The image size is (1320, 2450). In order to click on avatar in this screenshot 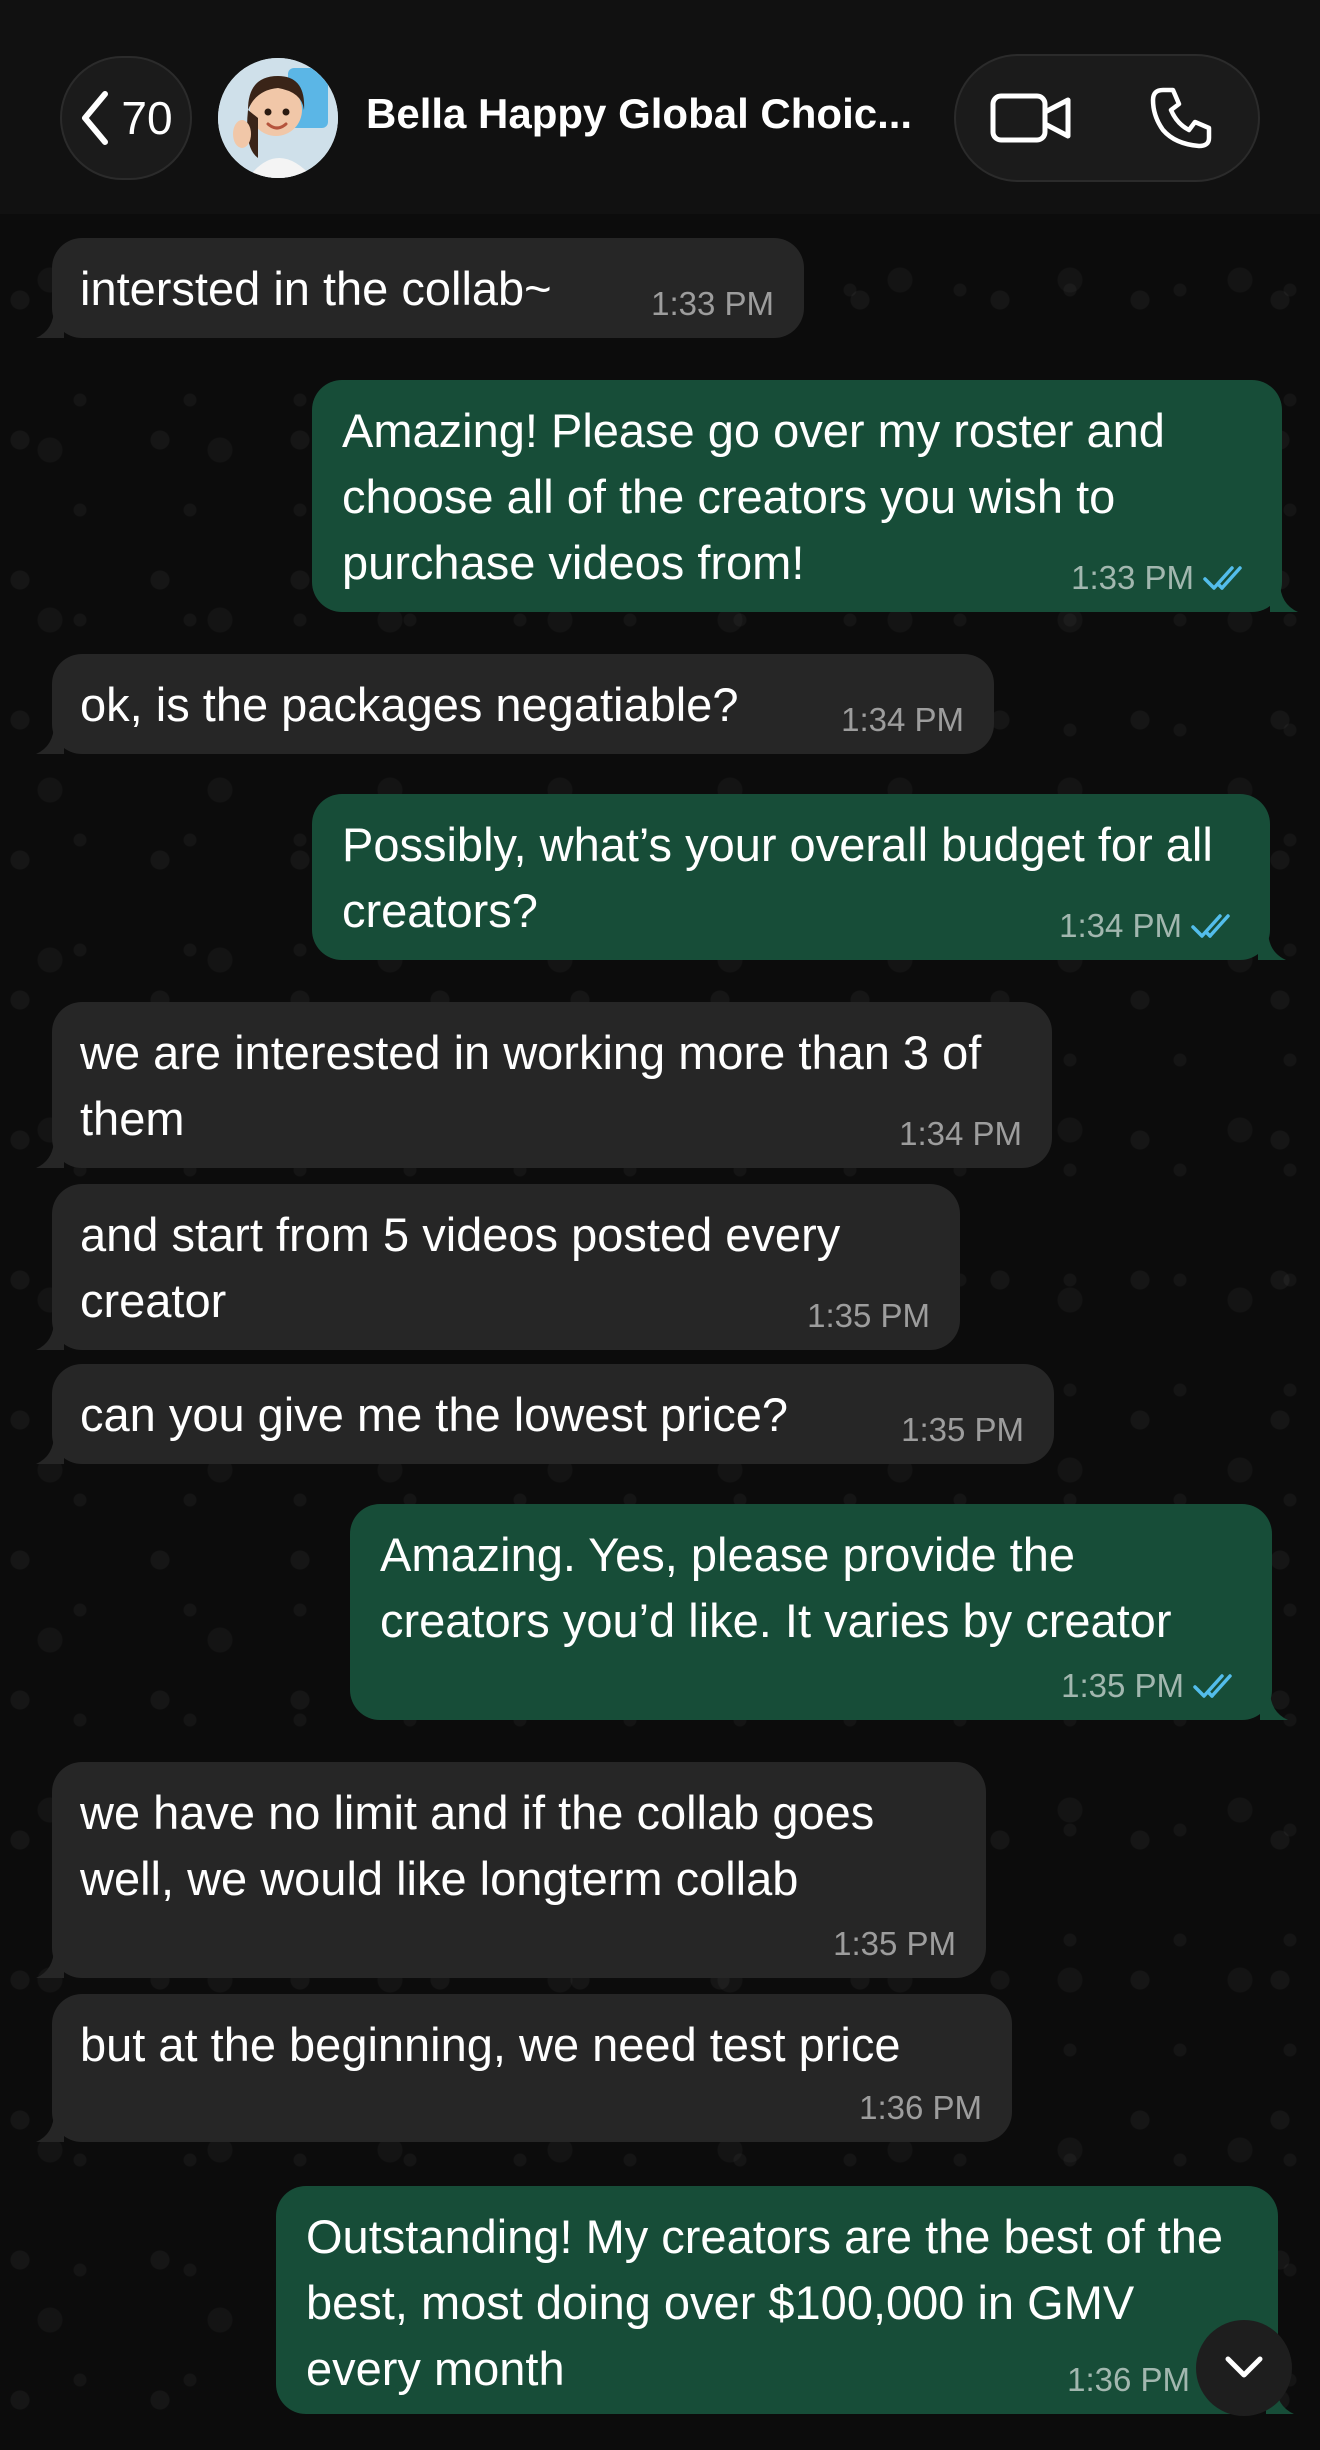, I will do `click(278, 118)`.